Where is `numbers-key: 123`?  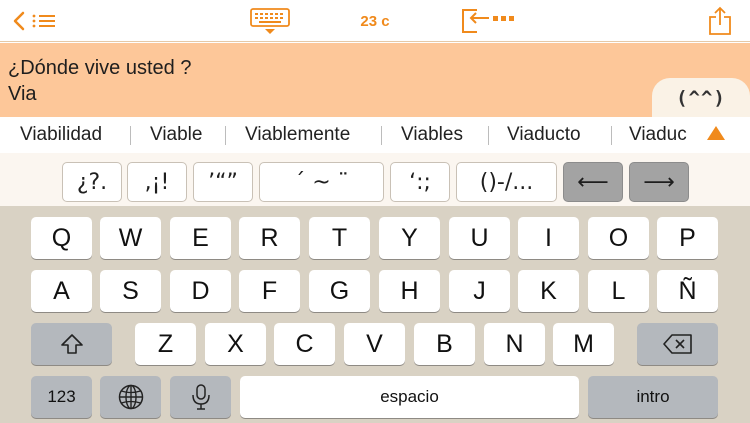 numbers-key: 123 is located at coordinates (61, 397).